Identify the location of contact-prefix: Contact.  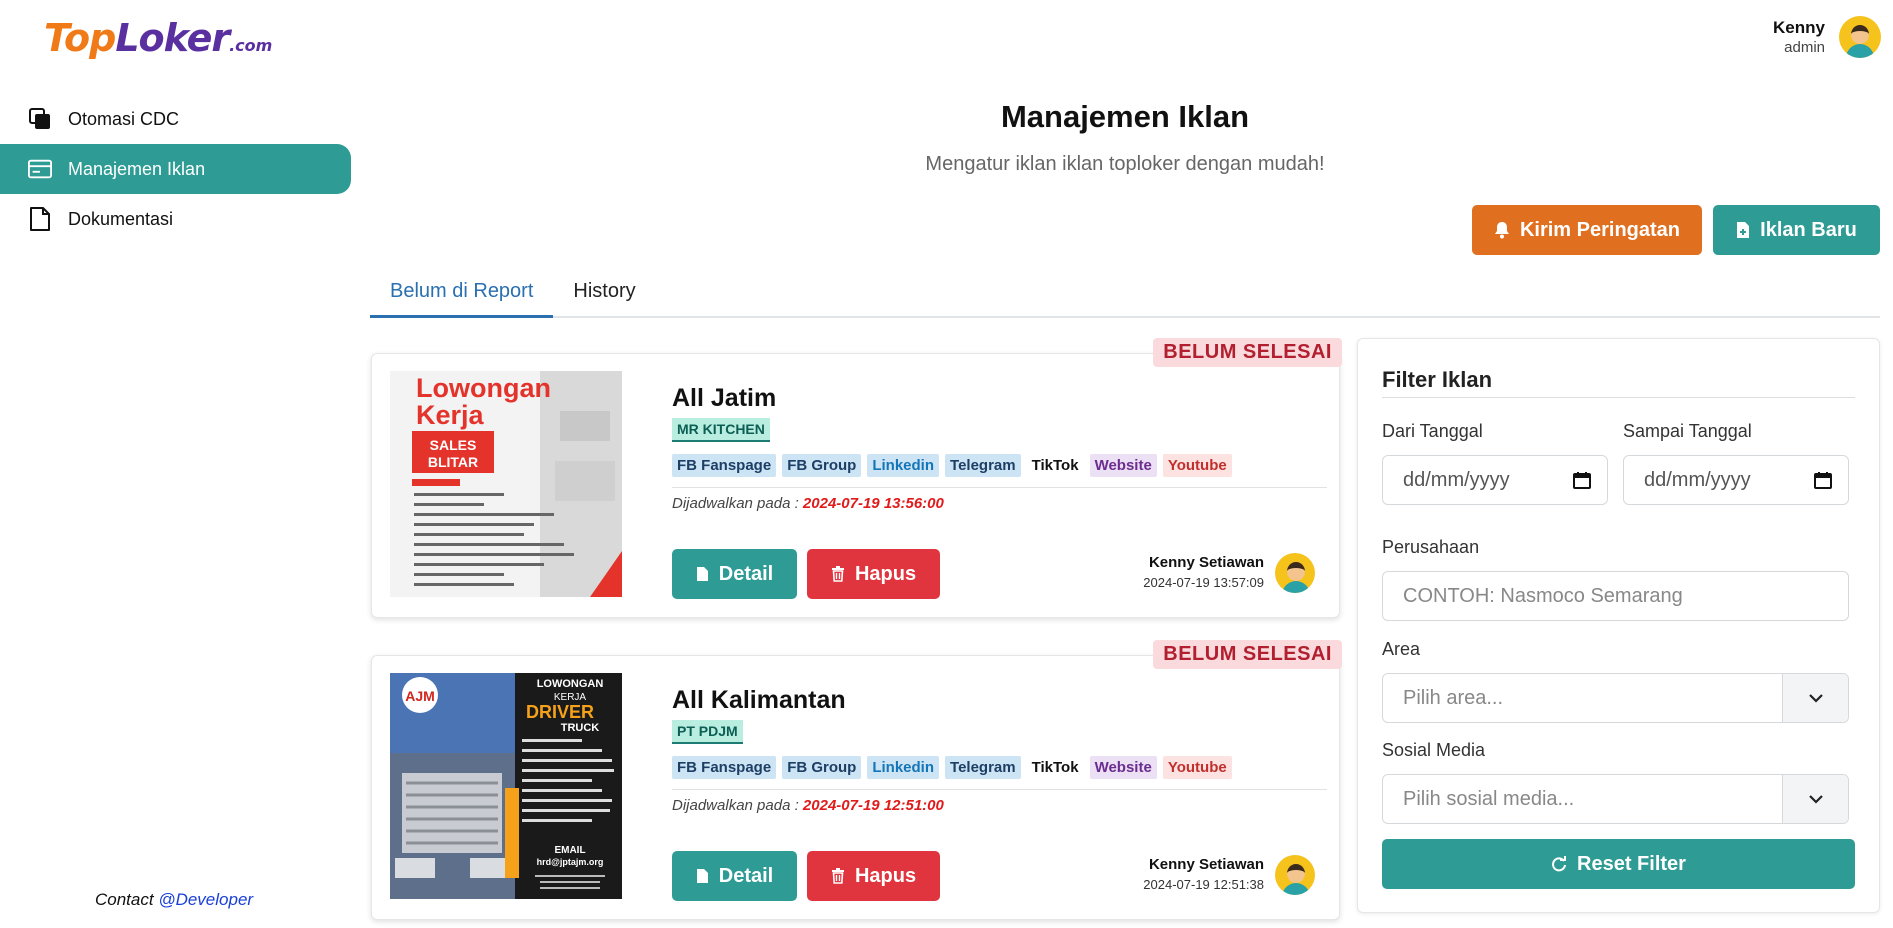
(127, 899).